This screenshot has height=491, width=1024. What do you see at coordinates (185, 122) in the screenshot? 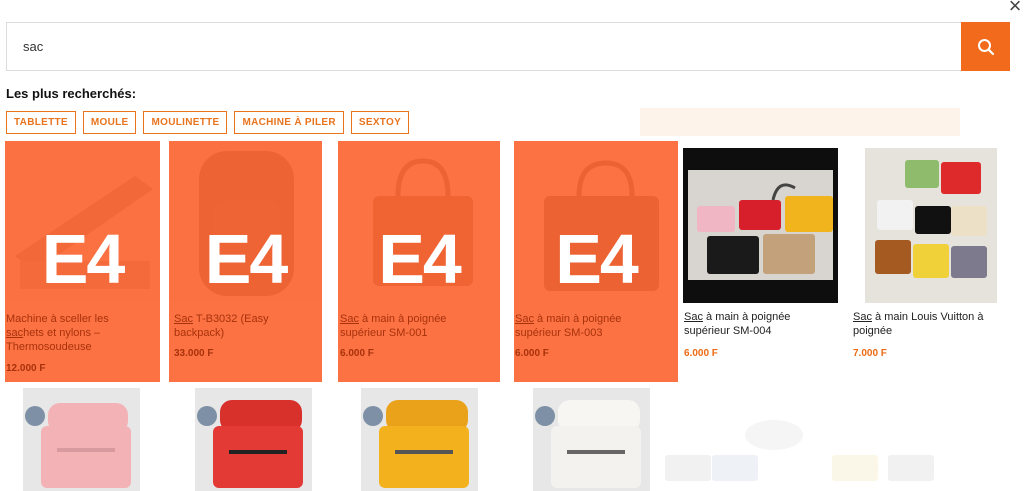
I see `tag-moulinette: MOULINETTE` at bounding box center [185, 122].